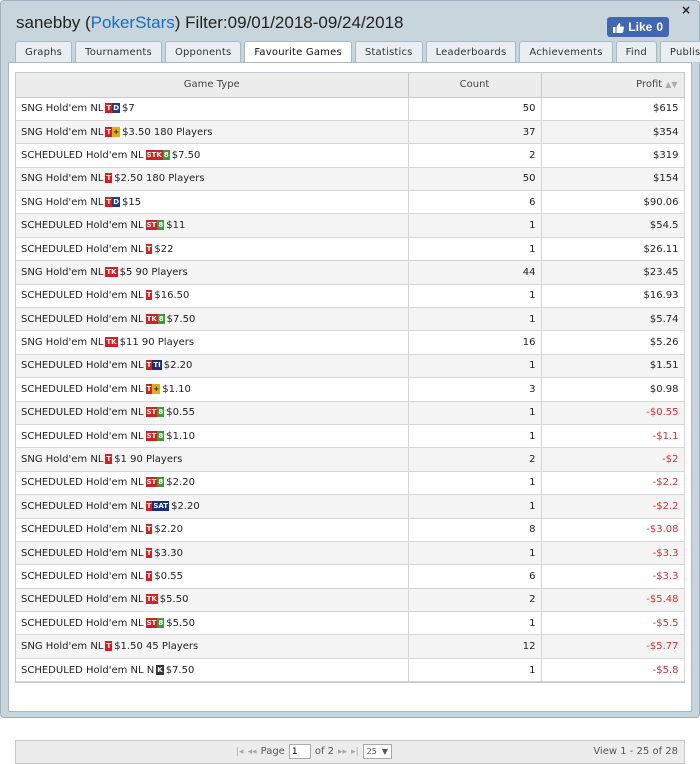 The height and width of the screenshot is (764, 700). What do you see at coordinates (350, 132) in the screenshot?
I see `table-row: SNG Hold'em NL T + $3.50 180 Players 37 $354` at bounding box center [350, 132].